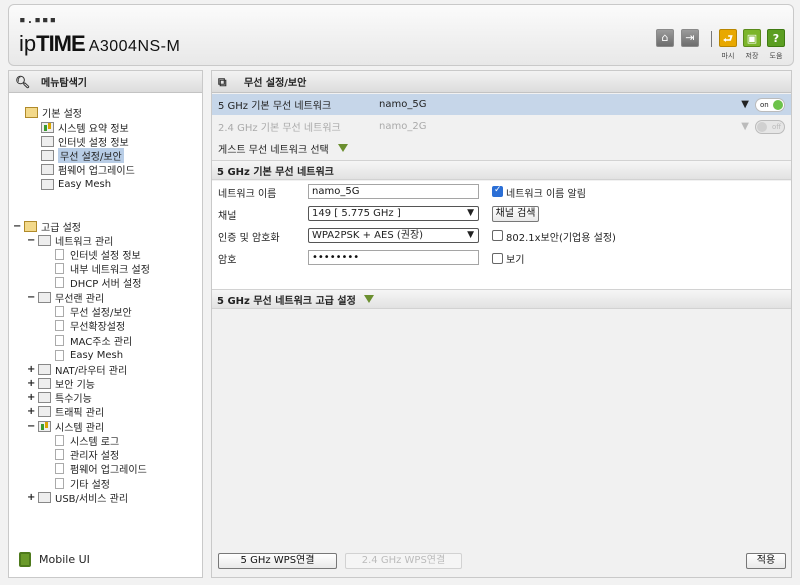 The image size is (800, 585). I want to click on show-password-checkbox, so click(497, 258).